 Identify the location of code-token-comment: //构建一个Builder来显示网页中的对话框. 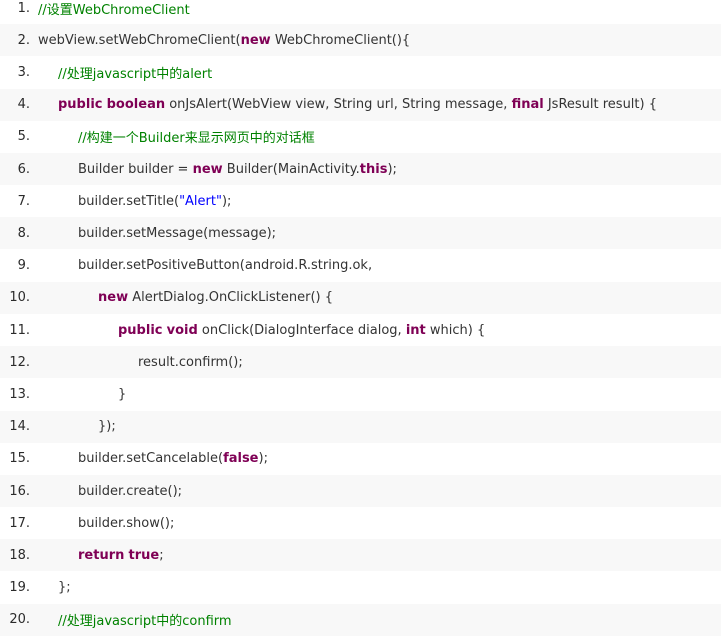
(196, 139).